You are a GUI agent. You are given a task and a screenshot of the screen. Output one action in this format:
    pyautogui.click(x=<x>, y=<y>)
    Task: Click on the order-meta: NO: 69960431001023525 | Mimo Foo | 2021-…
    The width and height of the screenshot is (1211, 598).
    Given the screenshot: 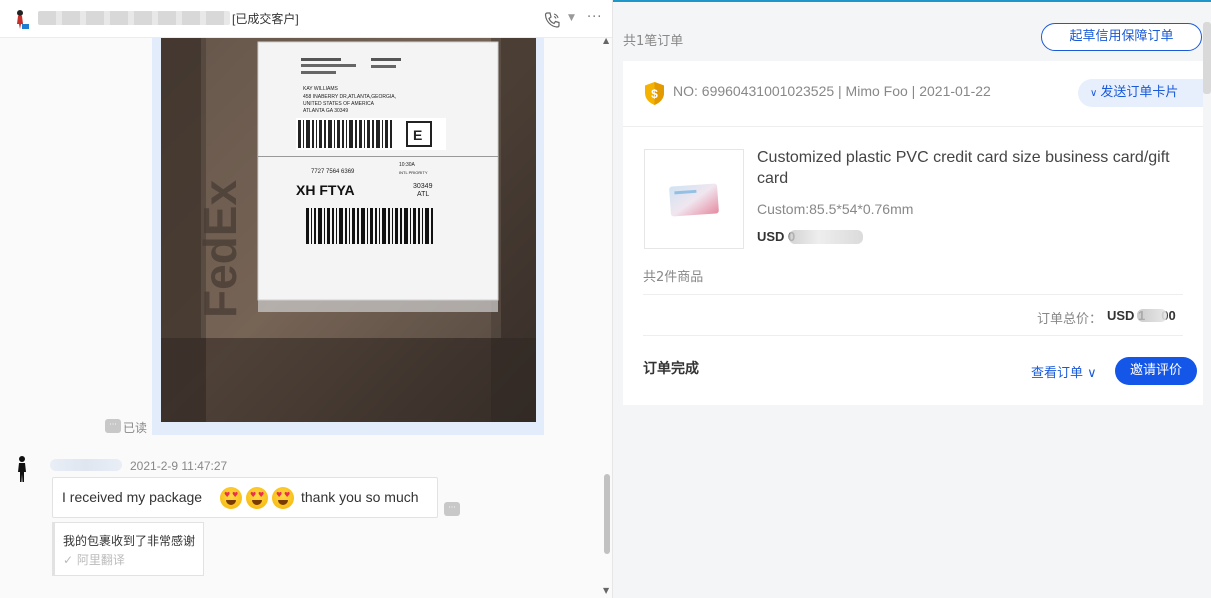 What is the action you would take?
    pyautogui.click(x=832, y=91)
    